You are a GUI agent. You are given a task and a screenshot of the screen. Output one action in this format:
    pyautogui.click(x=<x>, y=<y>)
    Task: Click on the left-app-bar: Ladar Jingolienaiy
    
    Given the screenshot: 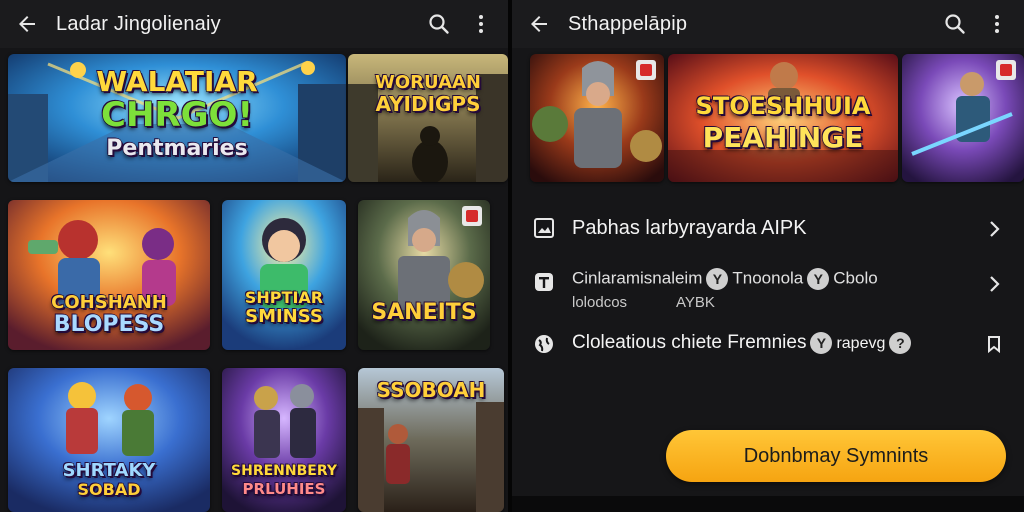 What is the action you would take?
    pyautogui.click(x=254, y=24)
    